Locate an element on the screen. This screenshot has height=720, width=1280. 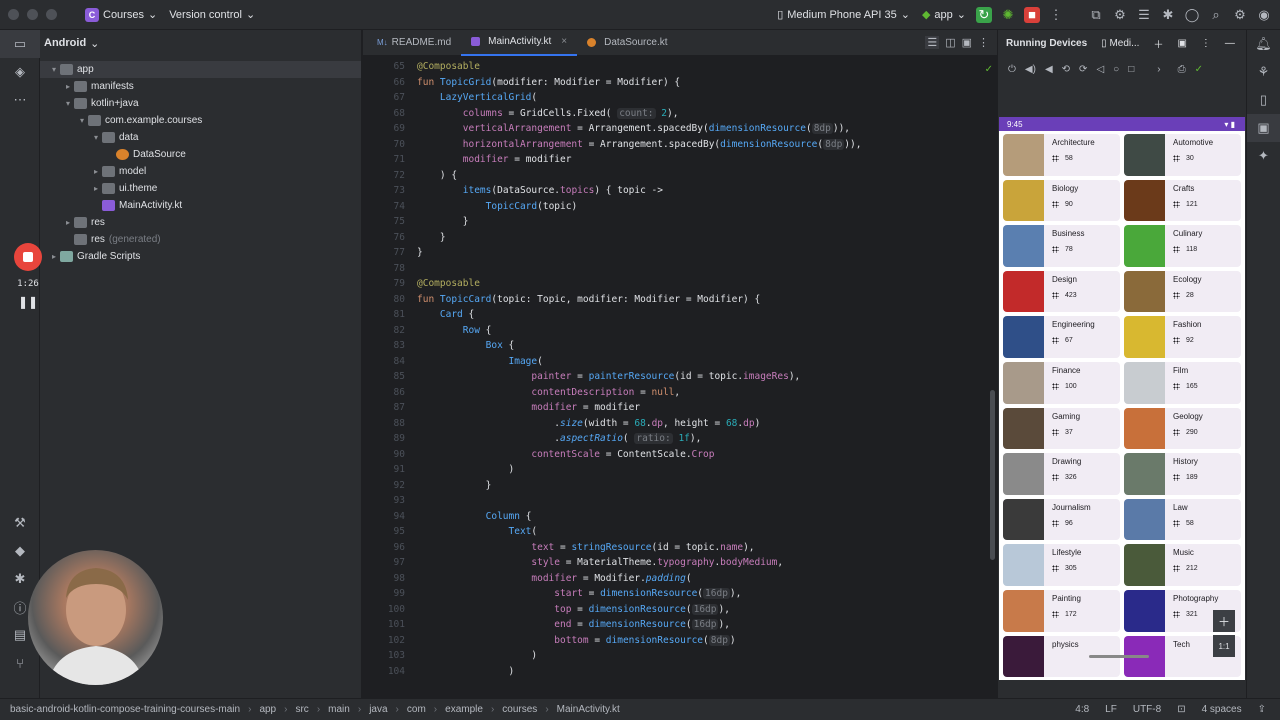
sdk-icon: ⚙ is located at coordinates (1120, 15).